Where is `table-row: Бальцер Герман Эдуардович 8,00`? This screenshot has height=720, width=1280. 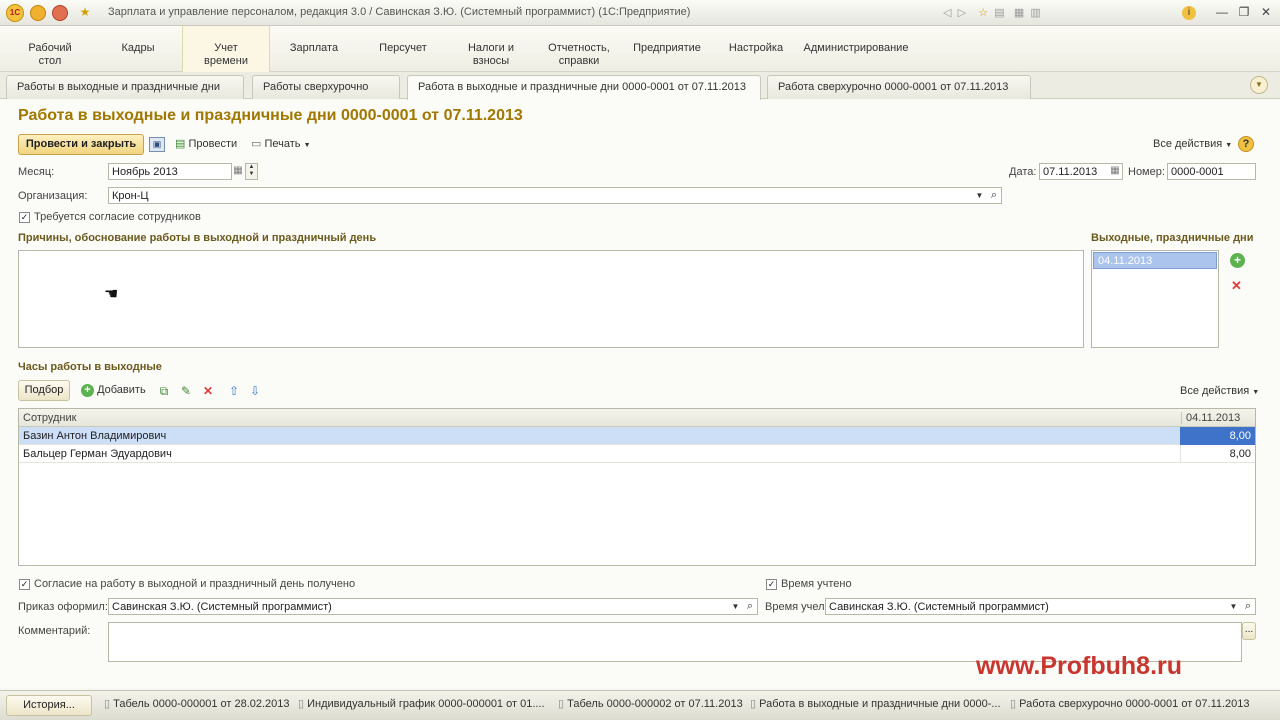 table-row: Бальцер Герман Эдуардович 8,00 is located at coordinates (637, 454).